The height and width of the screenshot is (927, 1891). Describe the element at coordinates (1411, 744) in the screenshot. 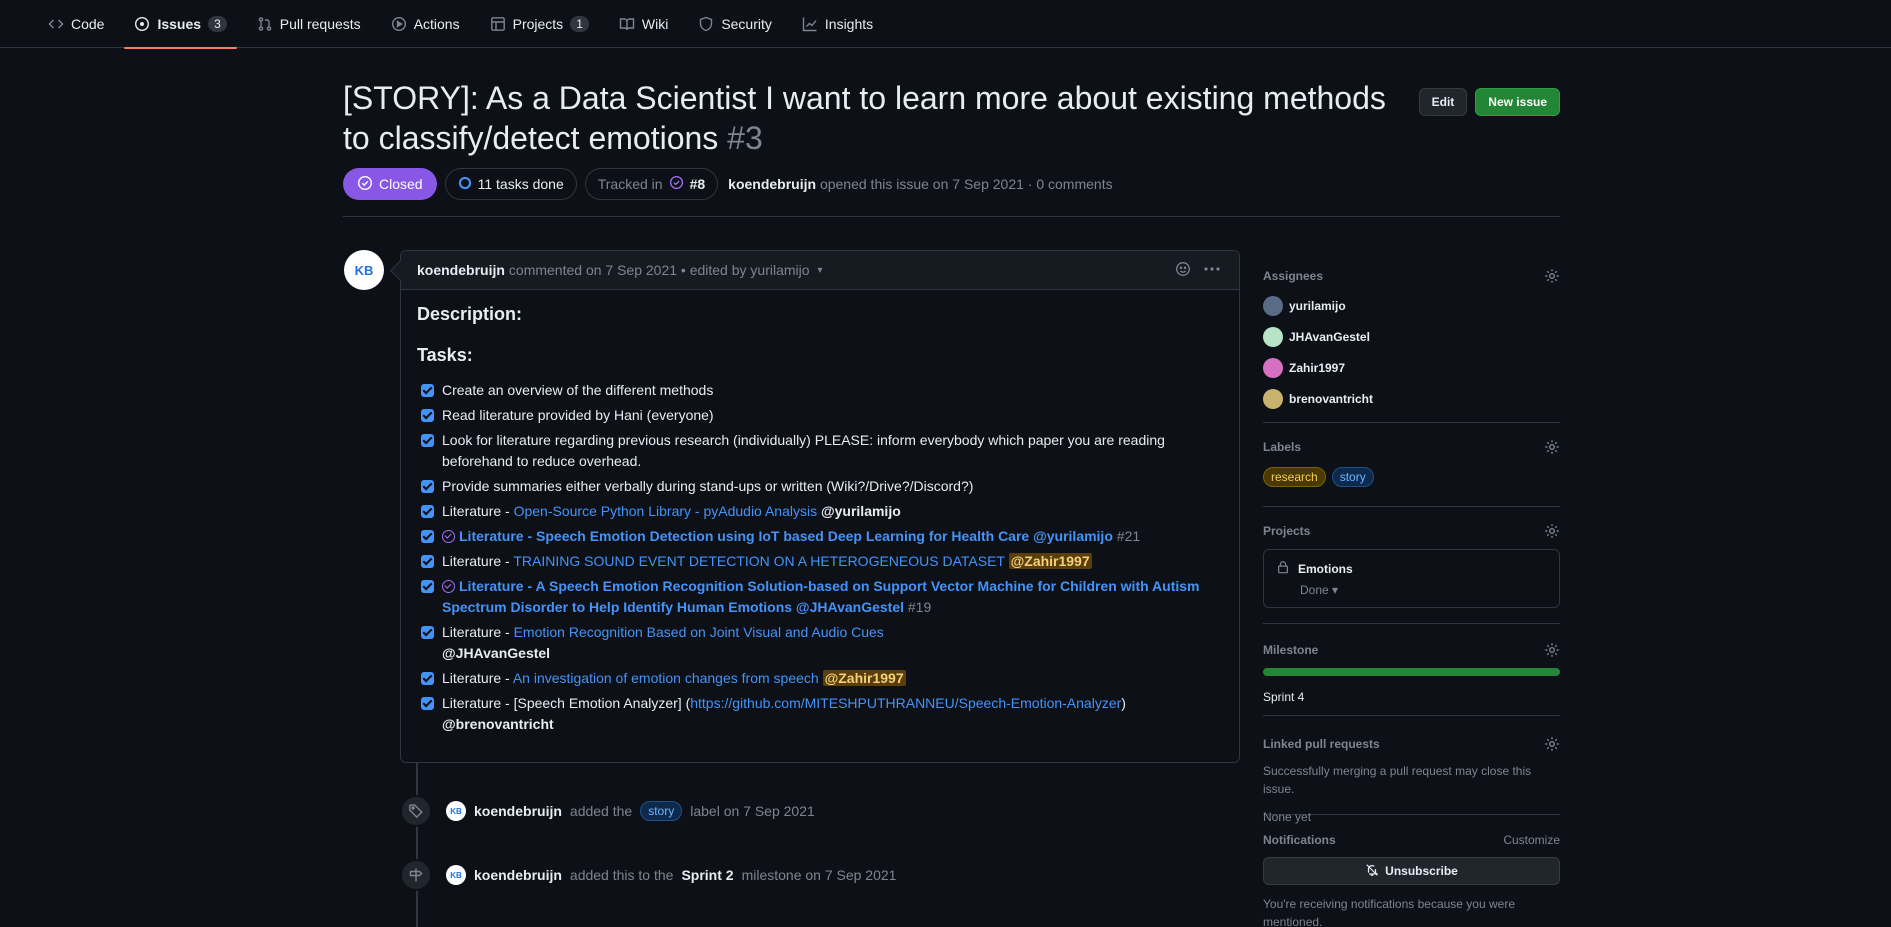

I see `linked-prs-header: Linked pull requests` at that location.